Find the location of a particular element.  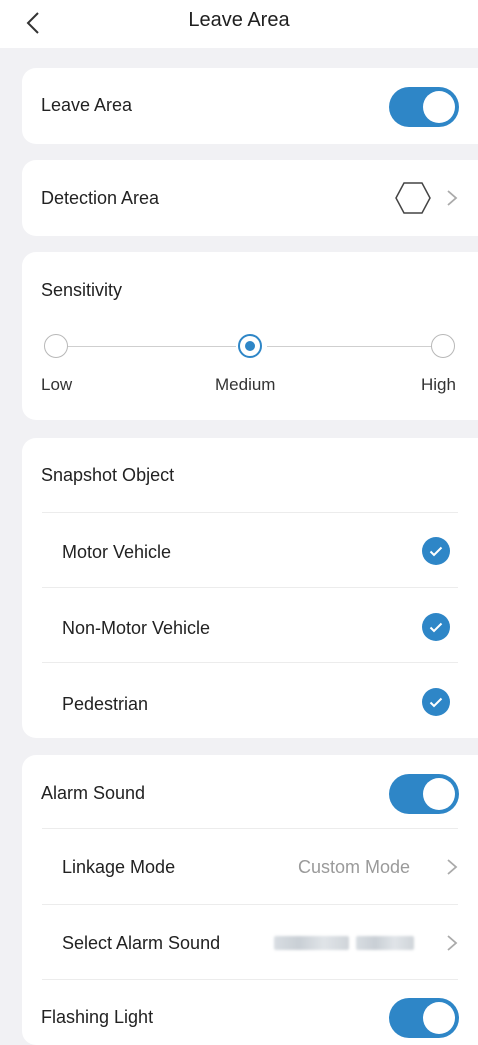

sensitivity-medium-label: Medium is located at coordinates (245, 384).